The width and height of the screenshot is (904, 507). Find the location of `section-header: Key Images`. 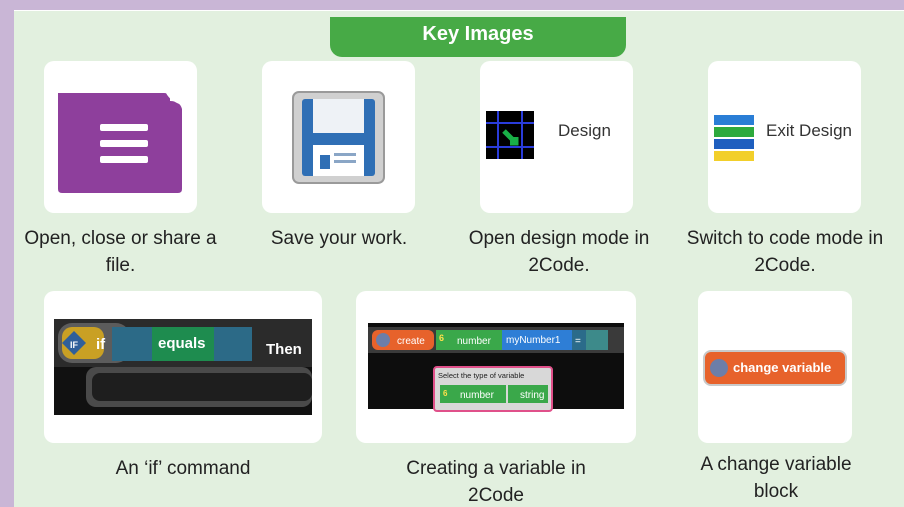

section-header: Key Images is located at coordinates (478, 37).